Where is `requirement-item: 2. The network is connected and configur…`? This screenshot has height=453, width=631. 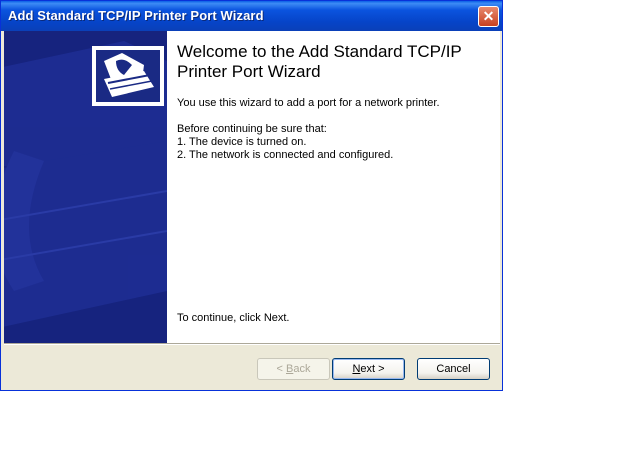
requirement-item: 2. The network is connected and configur… is located at coordinates (285, 155).